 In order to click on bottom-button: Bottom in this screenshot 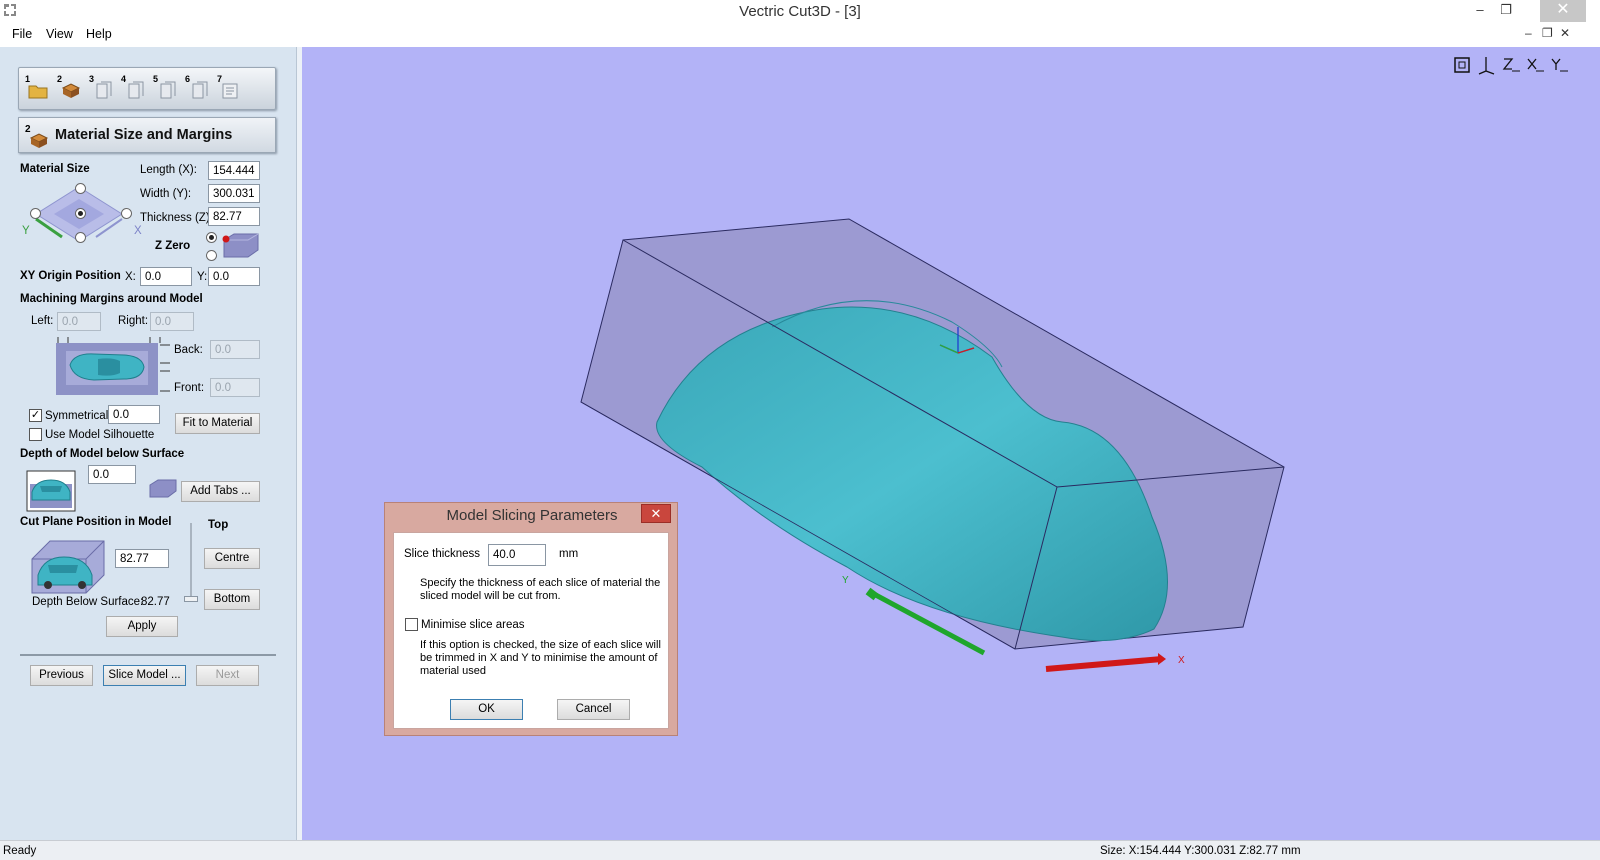, I will do `click(232, 599)`.